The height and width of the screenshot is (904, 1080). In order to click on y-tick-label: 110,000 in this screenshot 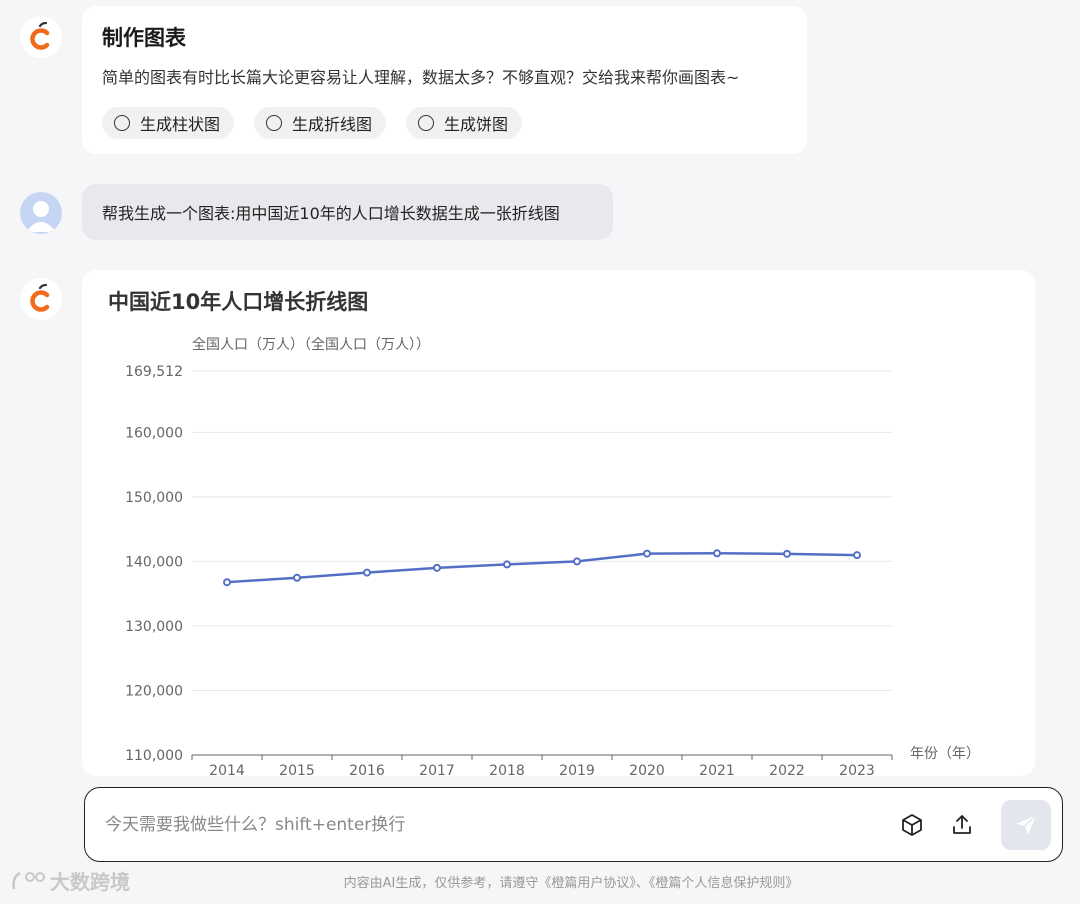, I will do `click(154, 756)`.